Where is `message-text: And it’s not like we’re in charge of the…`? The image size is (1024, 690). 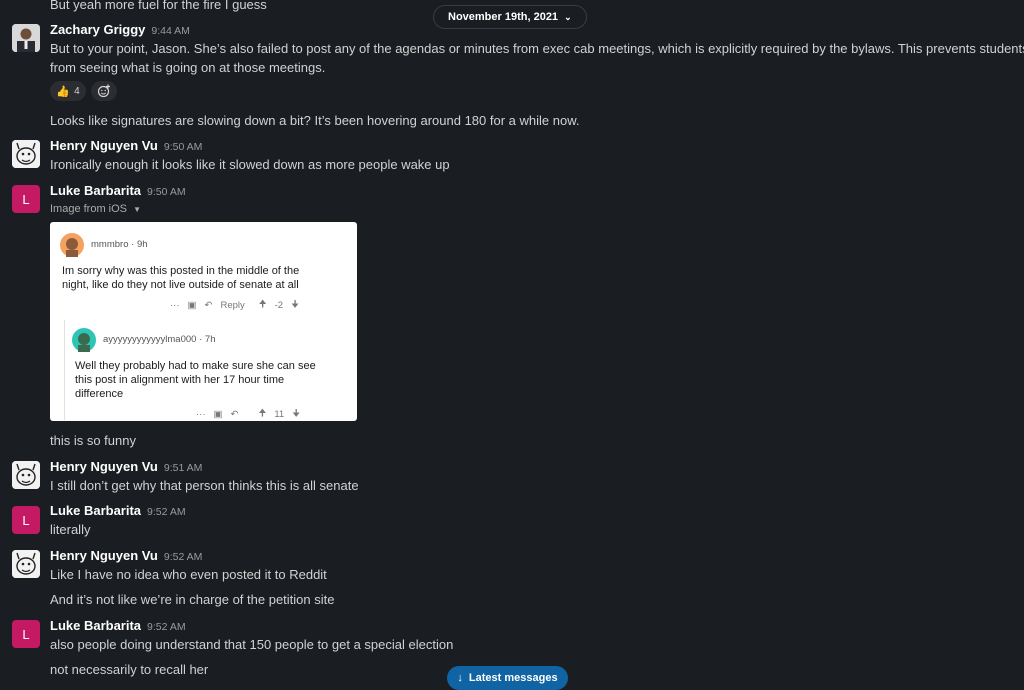 message-text: And it’s not like we’re in charge of the… is located at coordinates (192, 599).